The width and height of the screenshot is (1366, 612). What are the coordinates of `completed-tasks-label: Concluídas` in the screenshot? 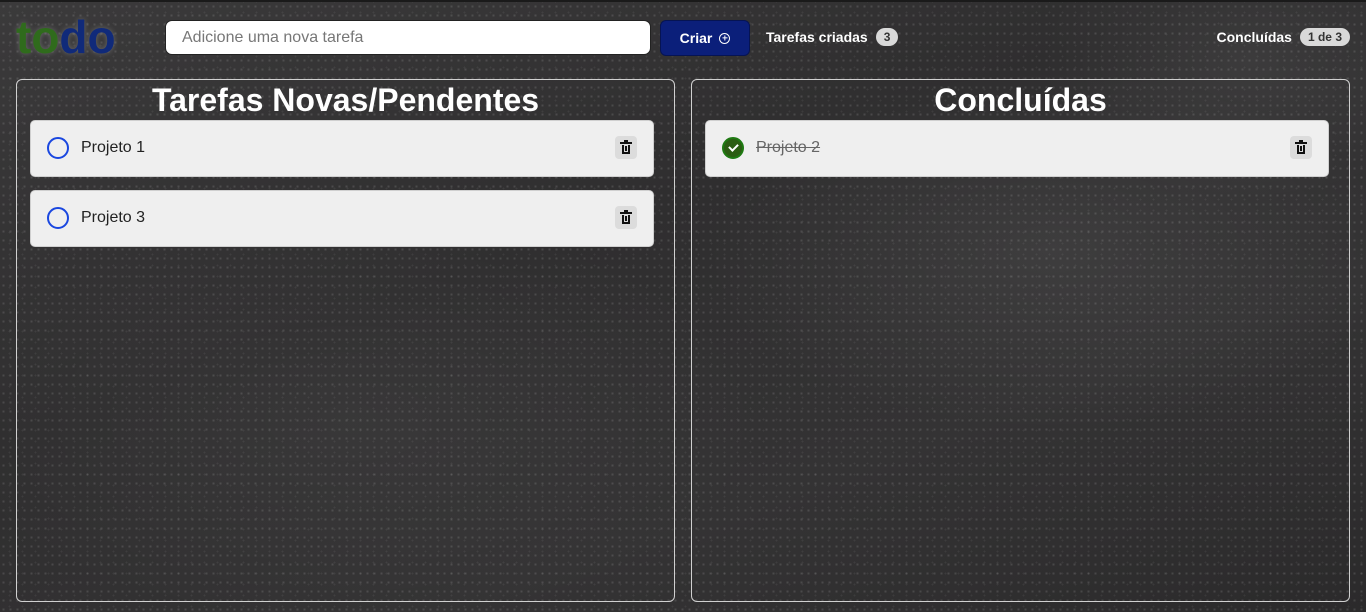 It's located at (1254, 37).